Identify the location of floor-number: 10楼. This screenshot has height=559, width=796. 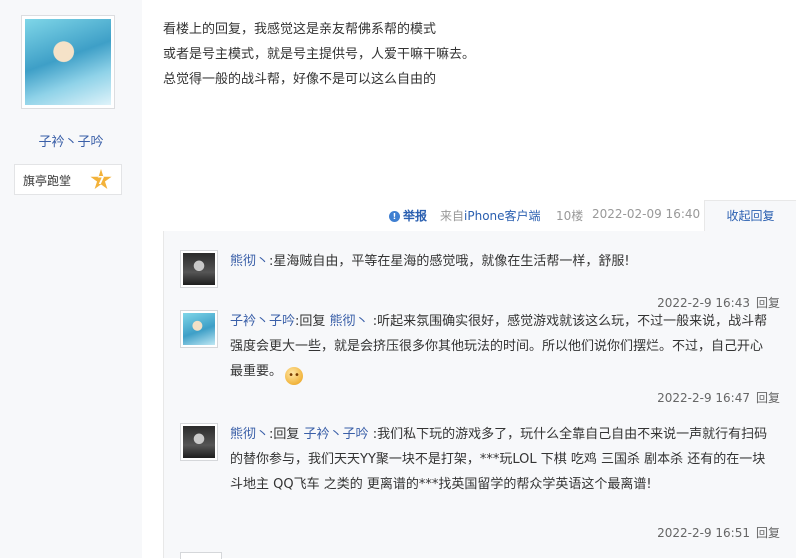
(570, 216).